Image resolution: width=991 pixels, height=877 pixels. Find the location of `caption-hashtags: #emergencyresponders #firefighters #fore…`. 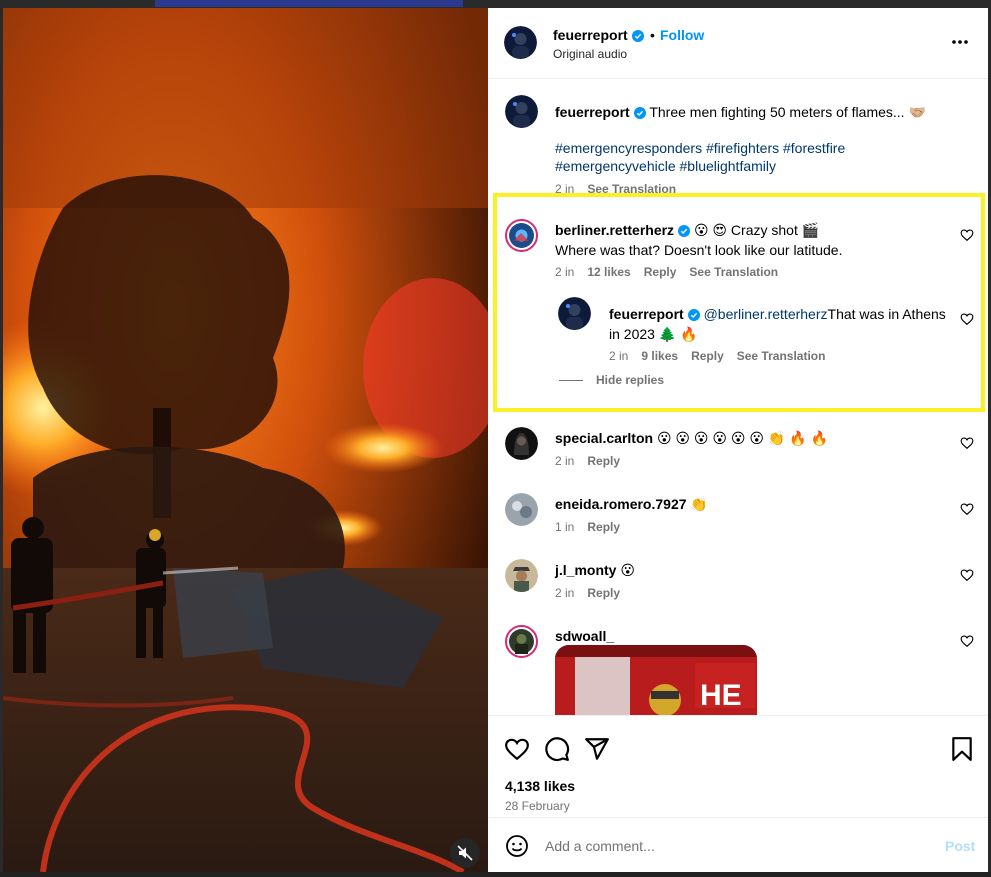

caption-hashtags: #emergencyresponders #firefighters #fore… is located at coordinates (751, 157).